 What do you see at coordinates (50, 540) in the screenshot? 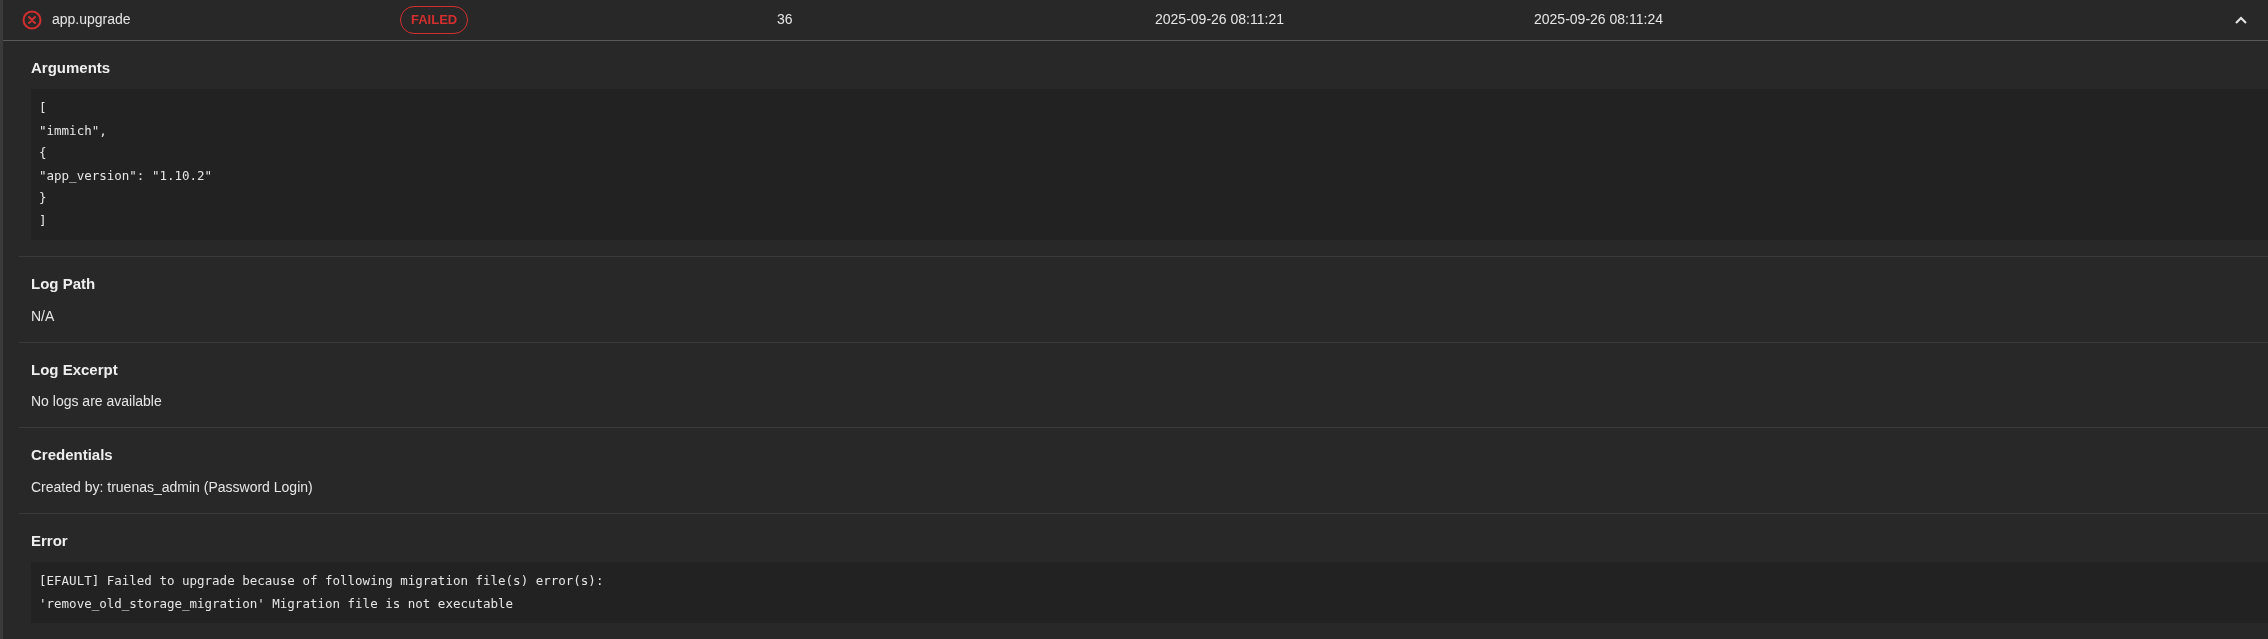
I see `section-title: Error` at bounding box center [50, 540].